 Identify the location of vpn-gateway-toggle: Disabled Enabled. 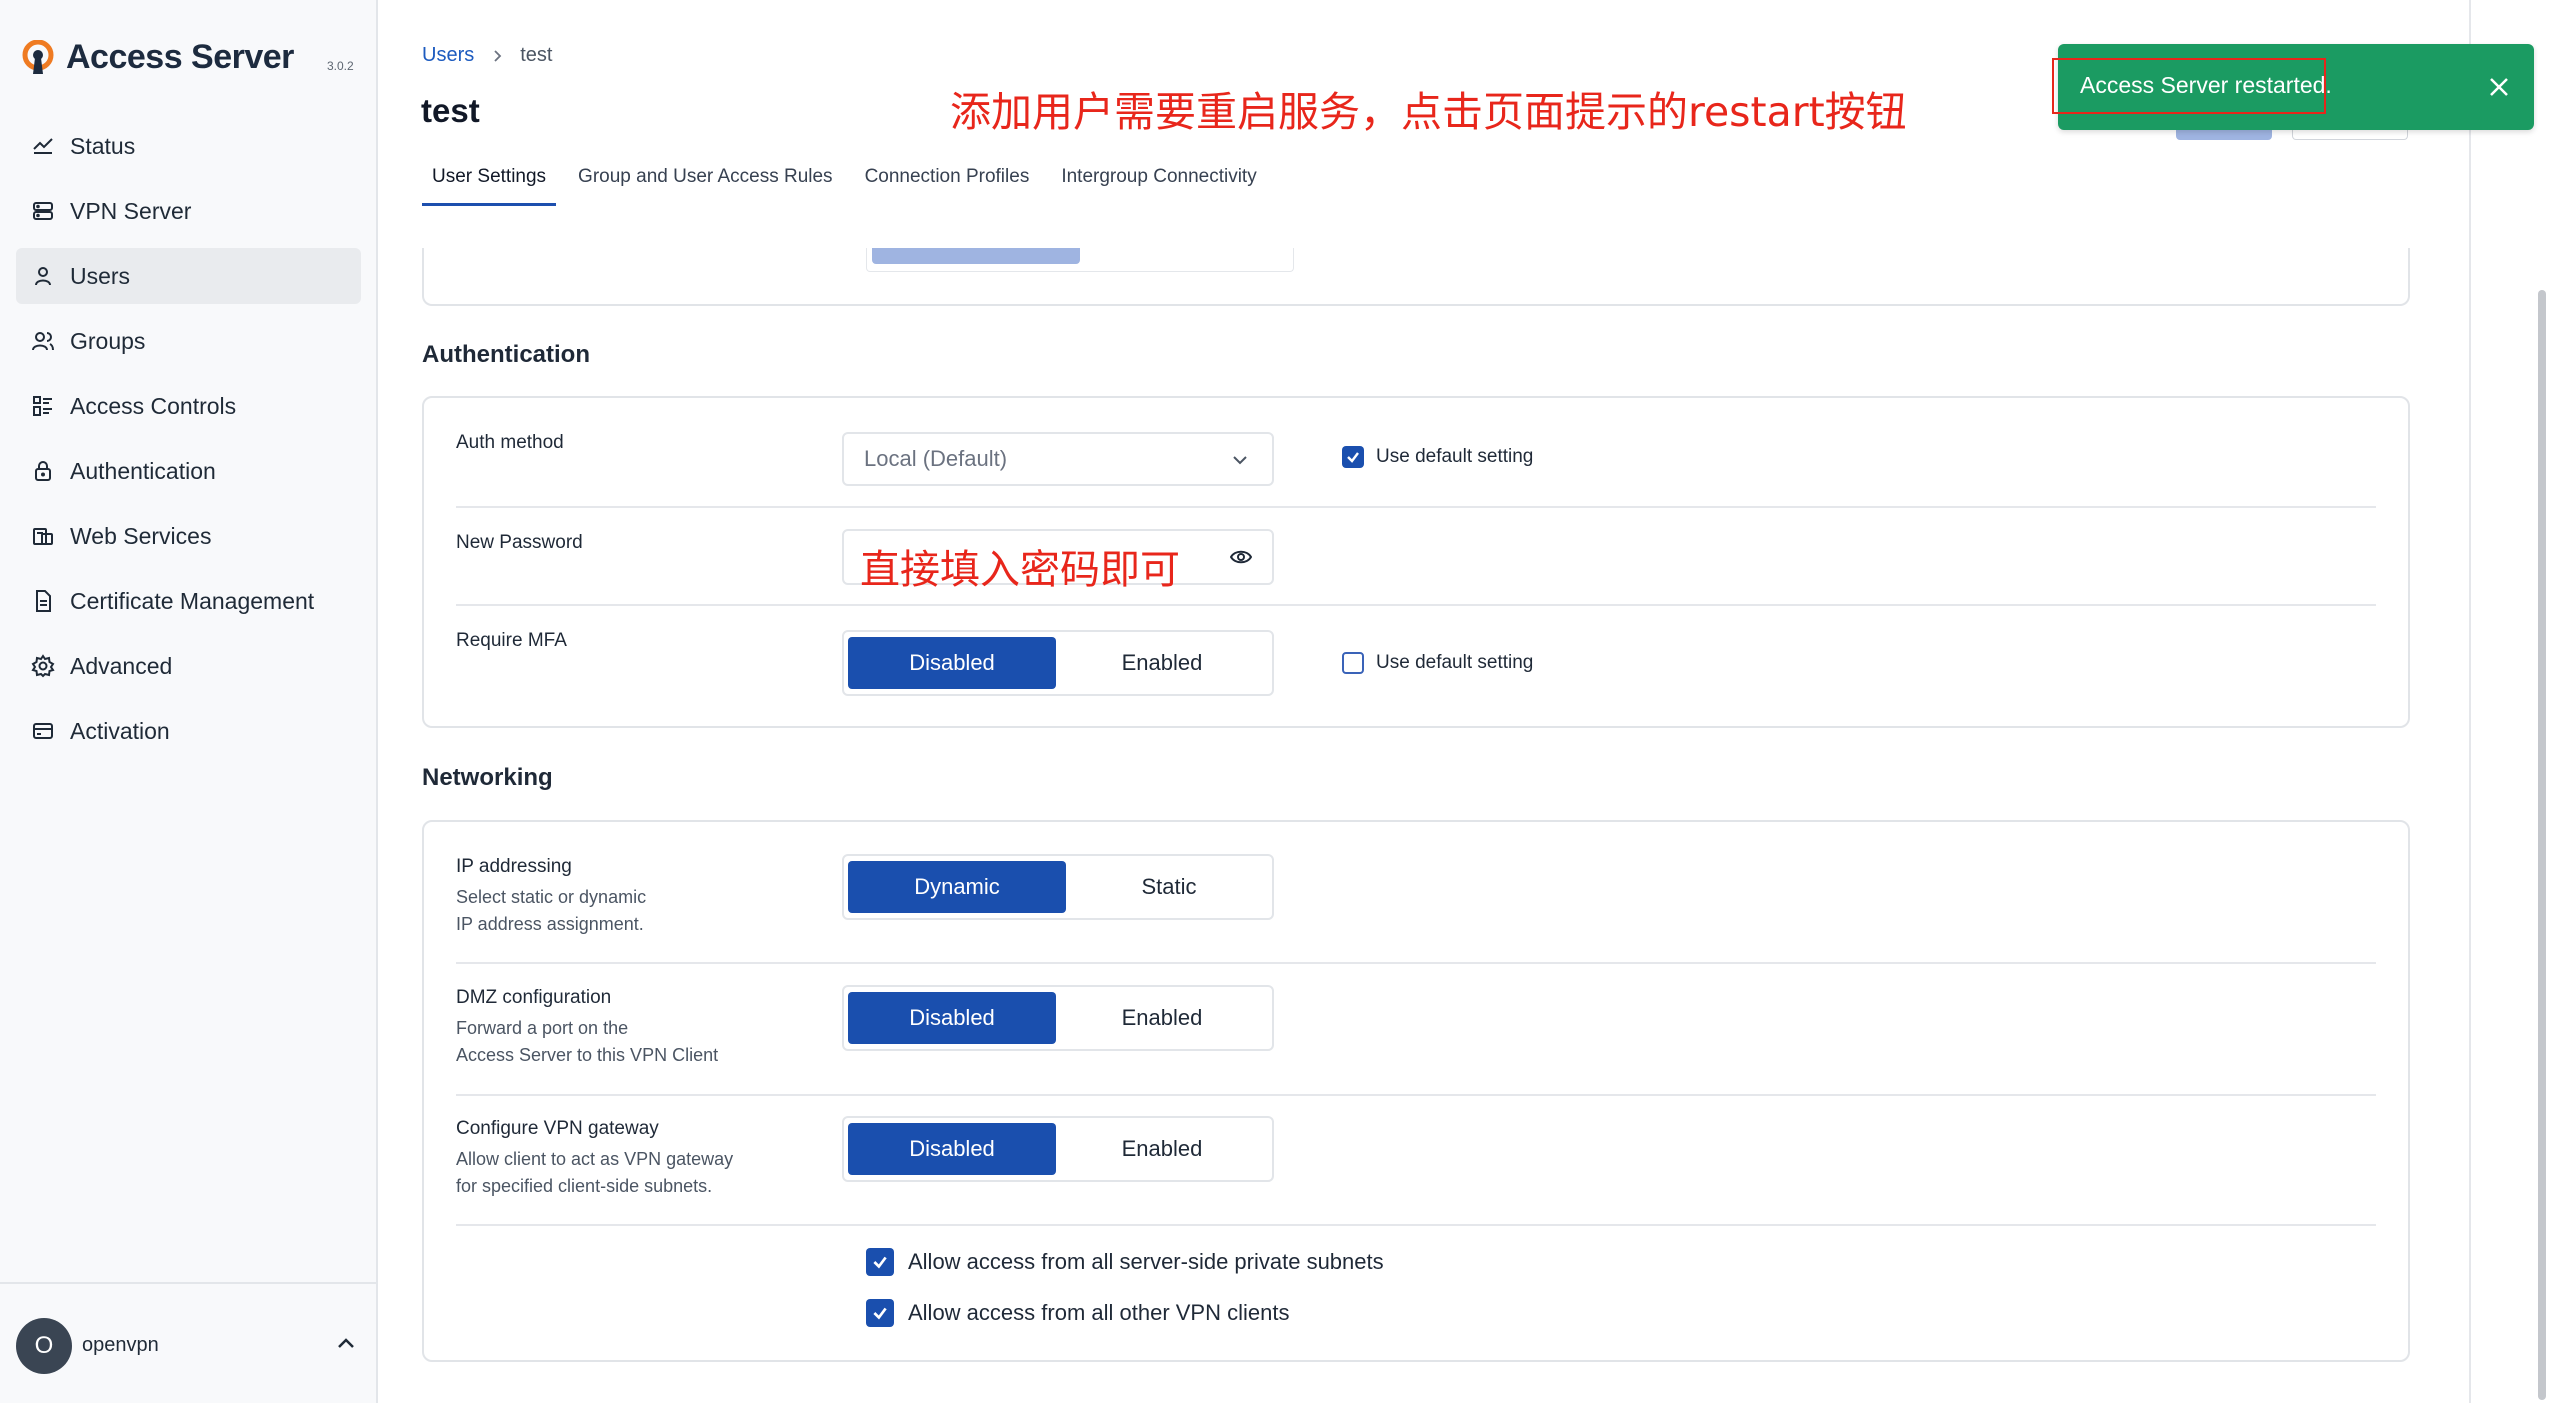
(1058, 1149).